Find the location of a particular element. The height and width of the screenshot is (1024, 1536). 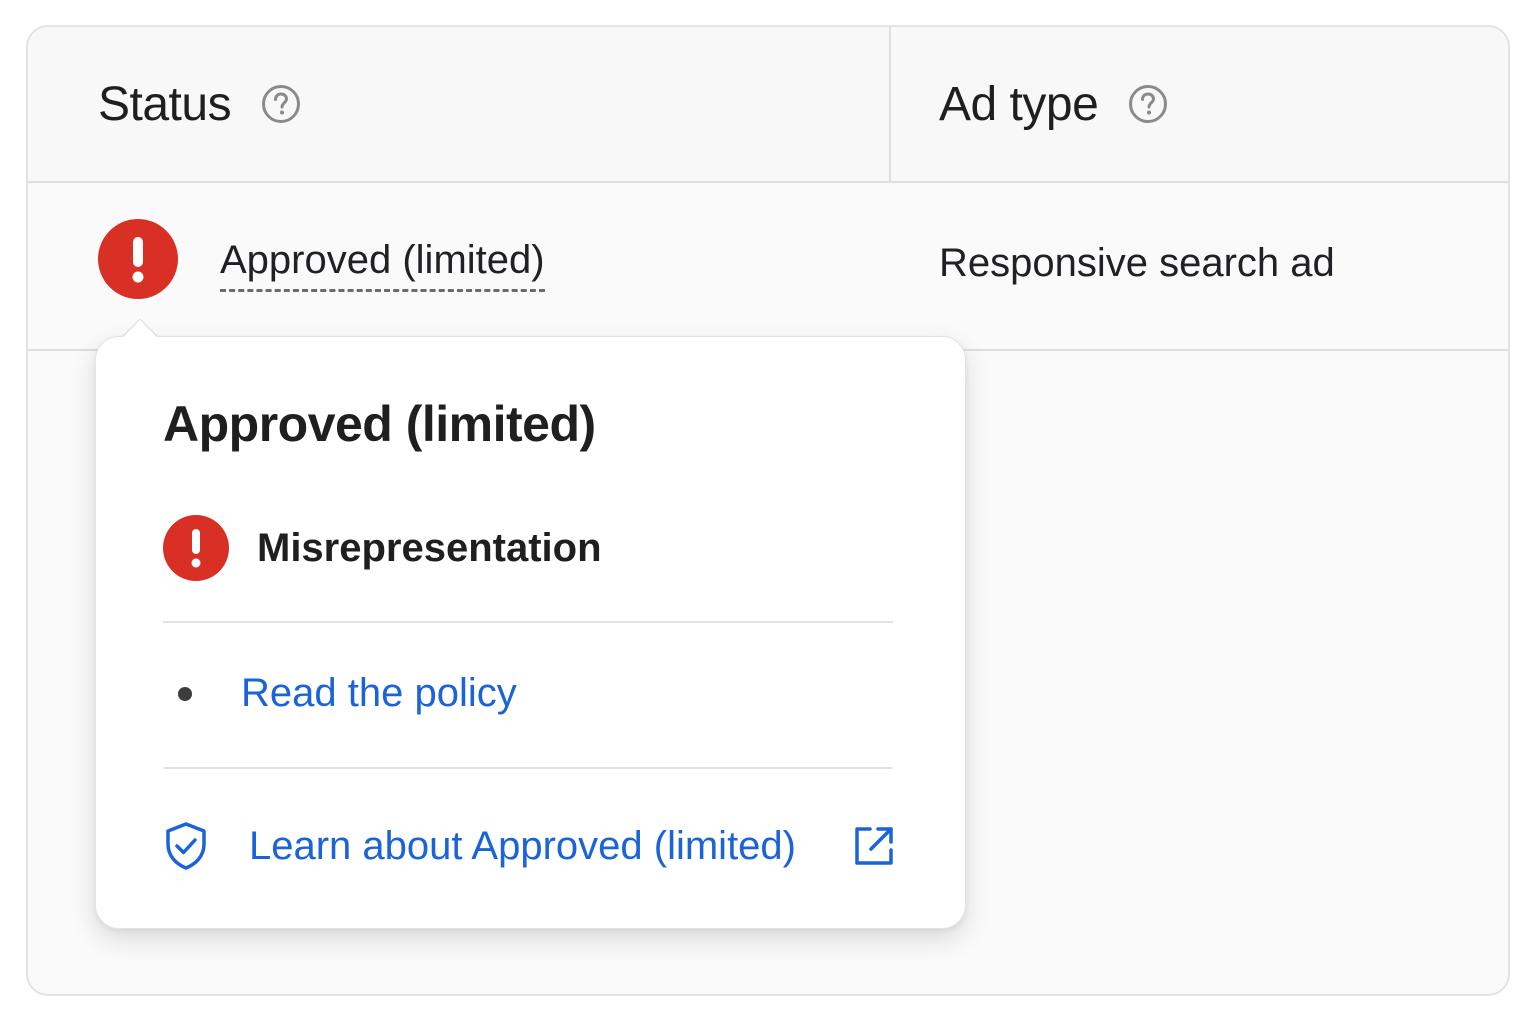

status-link: Approved (limited) is located at coordinates (382, 265).